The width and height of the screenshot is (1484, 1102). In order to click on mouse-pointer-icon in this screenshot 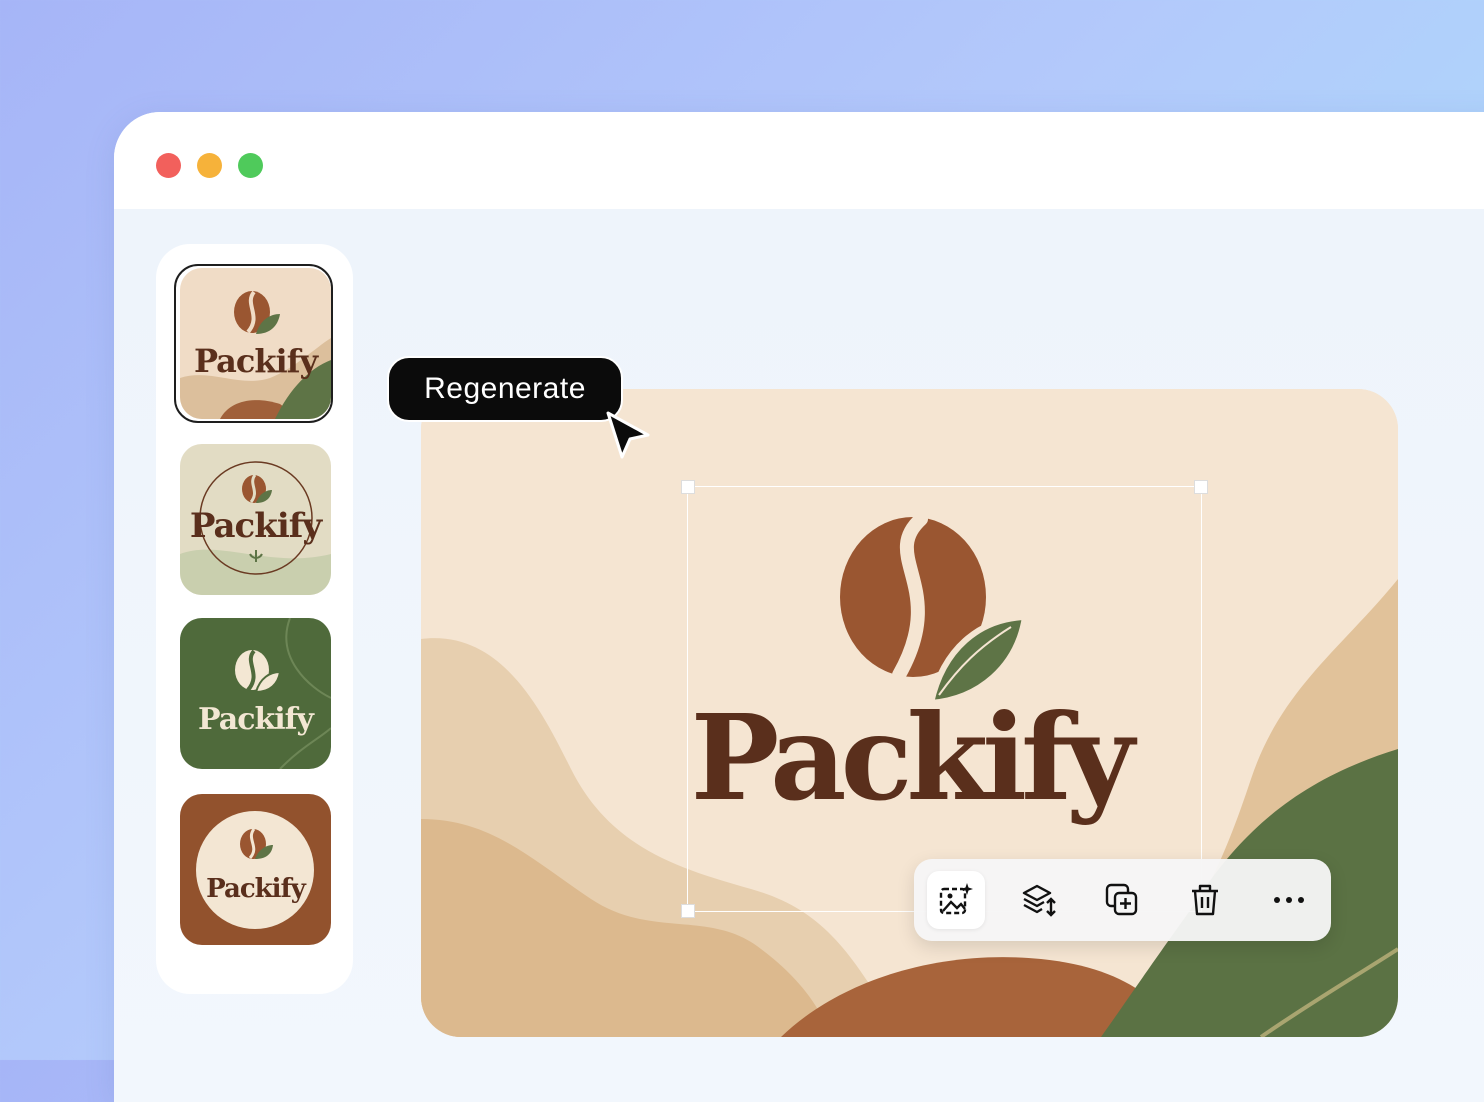, I will do `click(628, 435)`.